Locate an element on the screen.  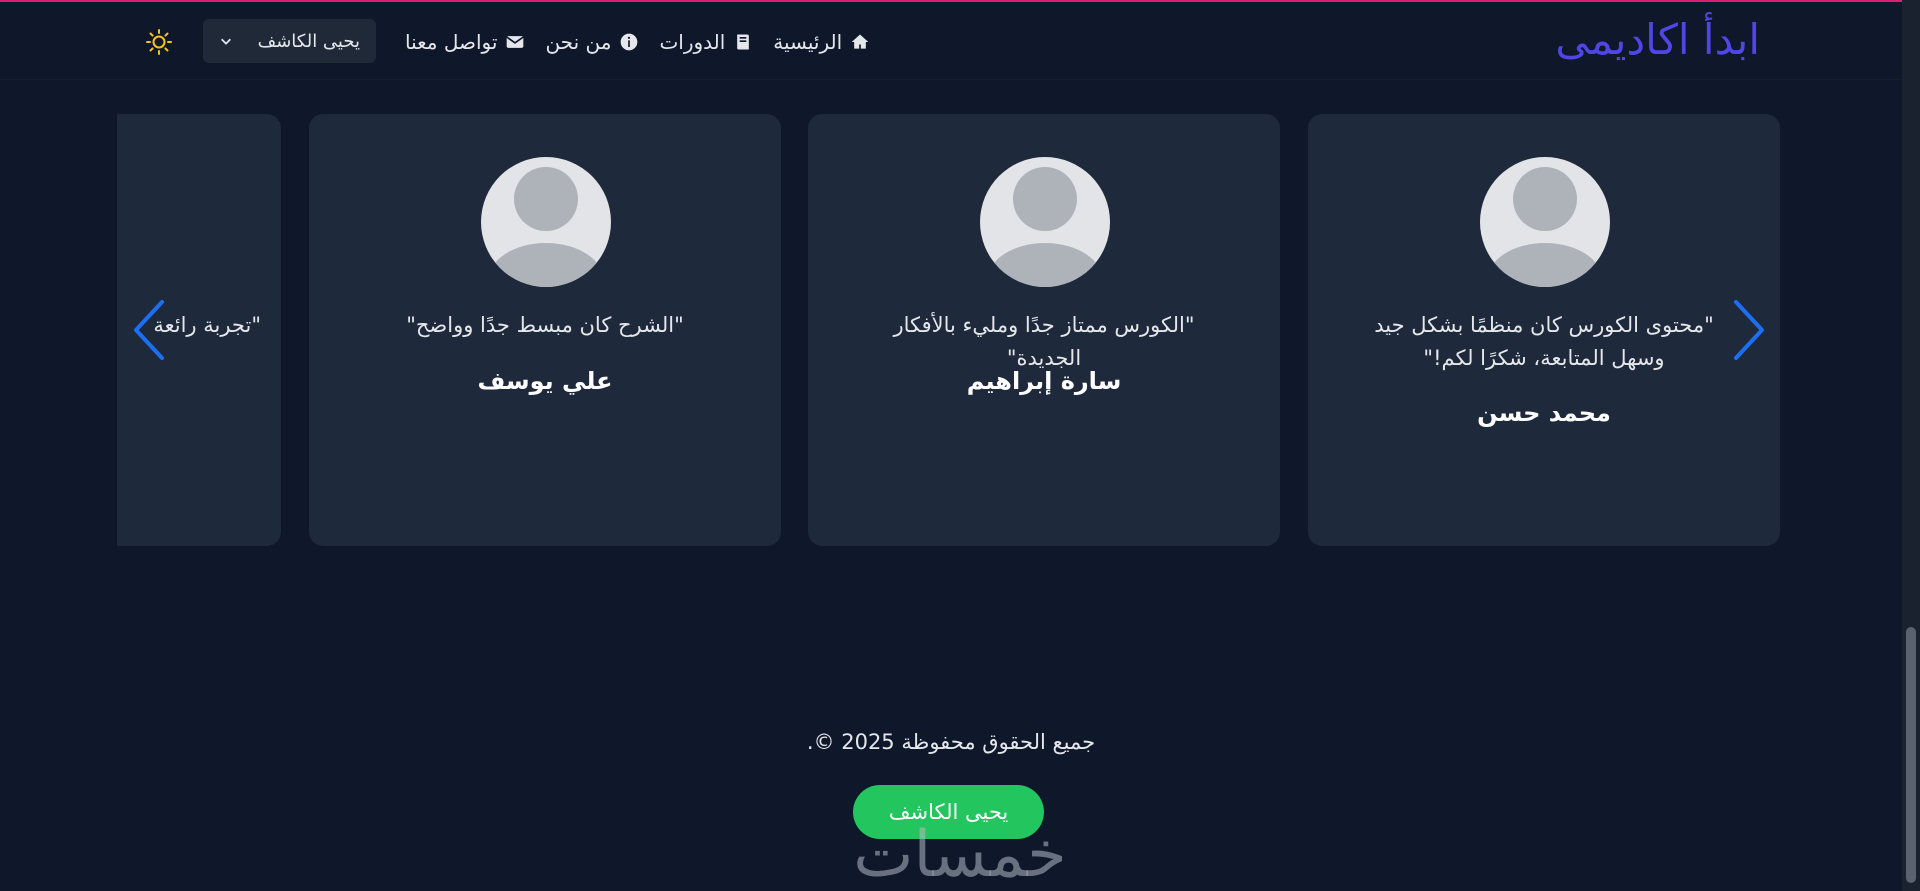
sun-icon is located at coordinates (159, 42).